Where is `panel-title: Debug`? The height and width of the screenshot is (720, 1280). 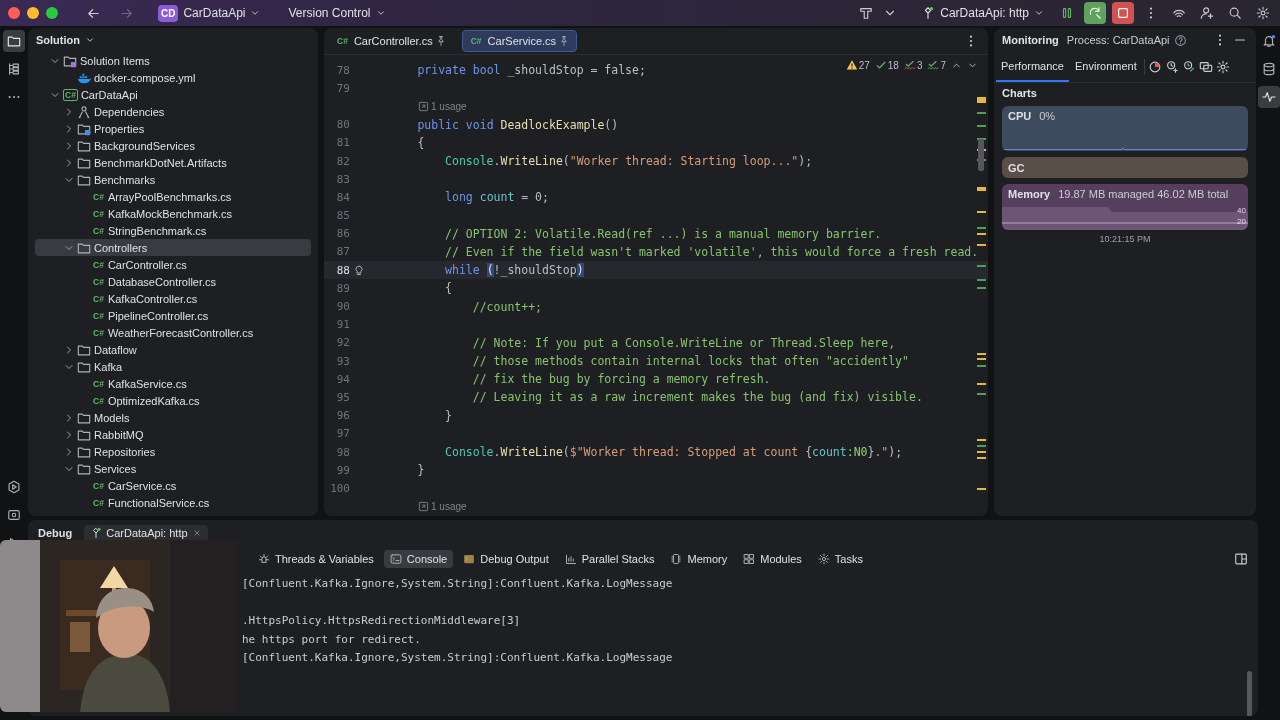 panel-title: Debug is located at coordinates (55, 532).